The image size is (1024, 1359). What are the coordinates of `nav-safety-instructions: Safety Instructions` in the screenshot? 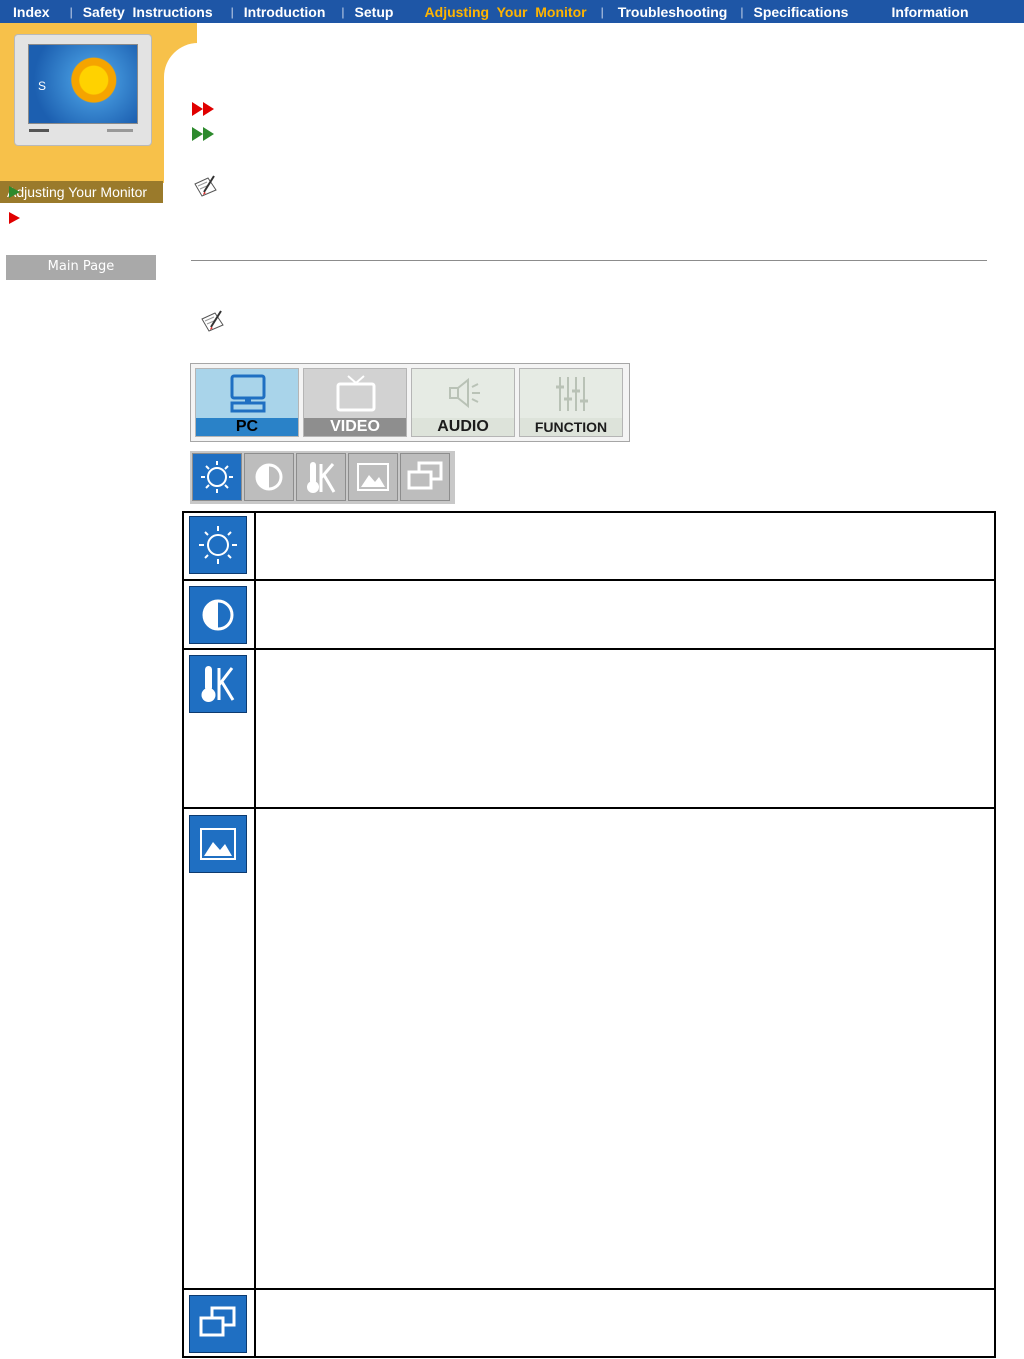 It's located at (148, 11).